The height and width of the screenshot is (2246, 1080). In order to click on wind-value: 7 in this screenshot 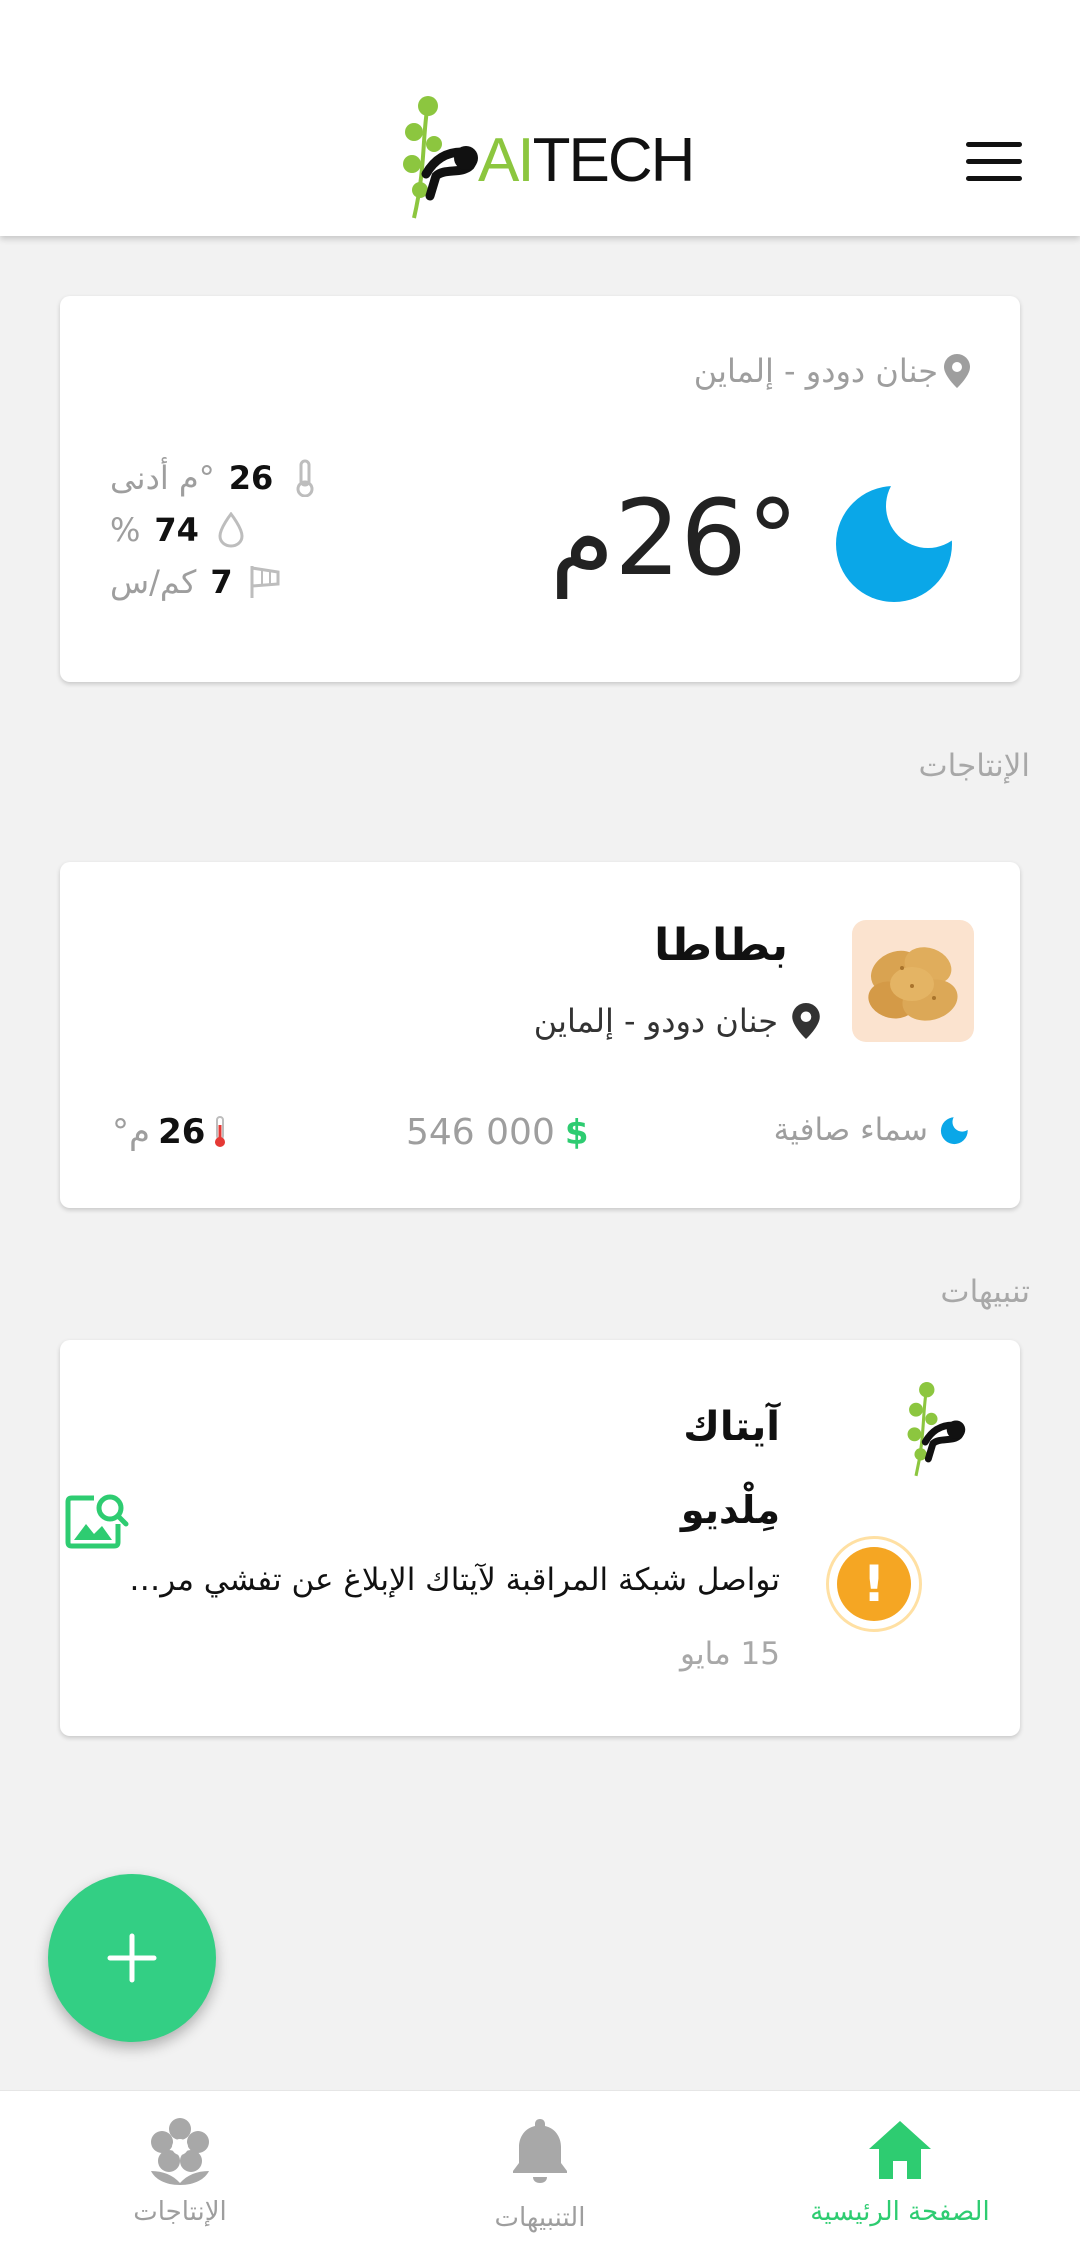, I will do `click(221, 582)`.